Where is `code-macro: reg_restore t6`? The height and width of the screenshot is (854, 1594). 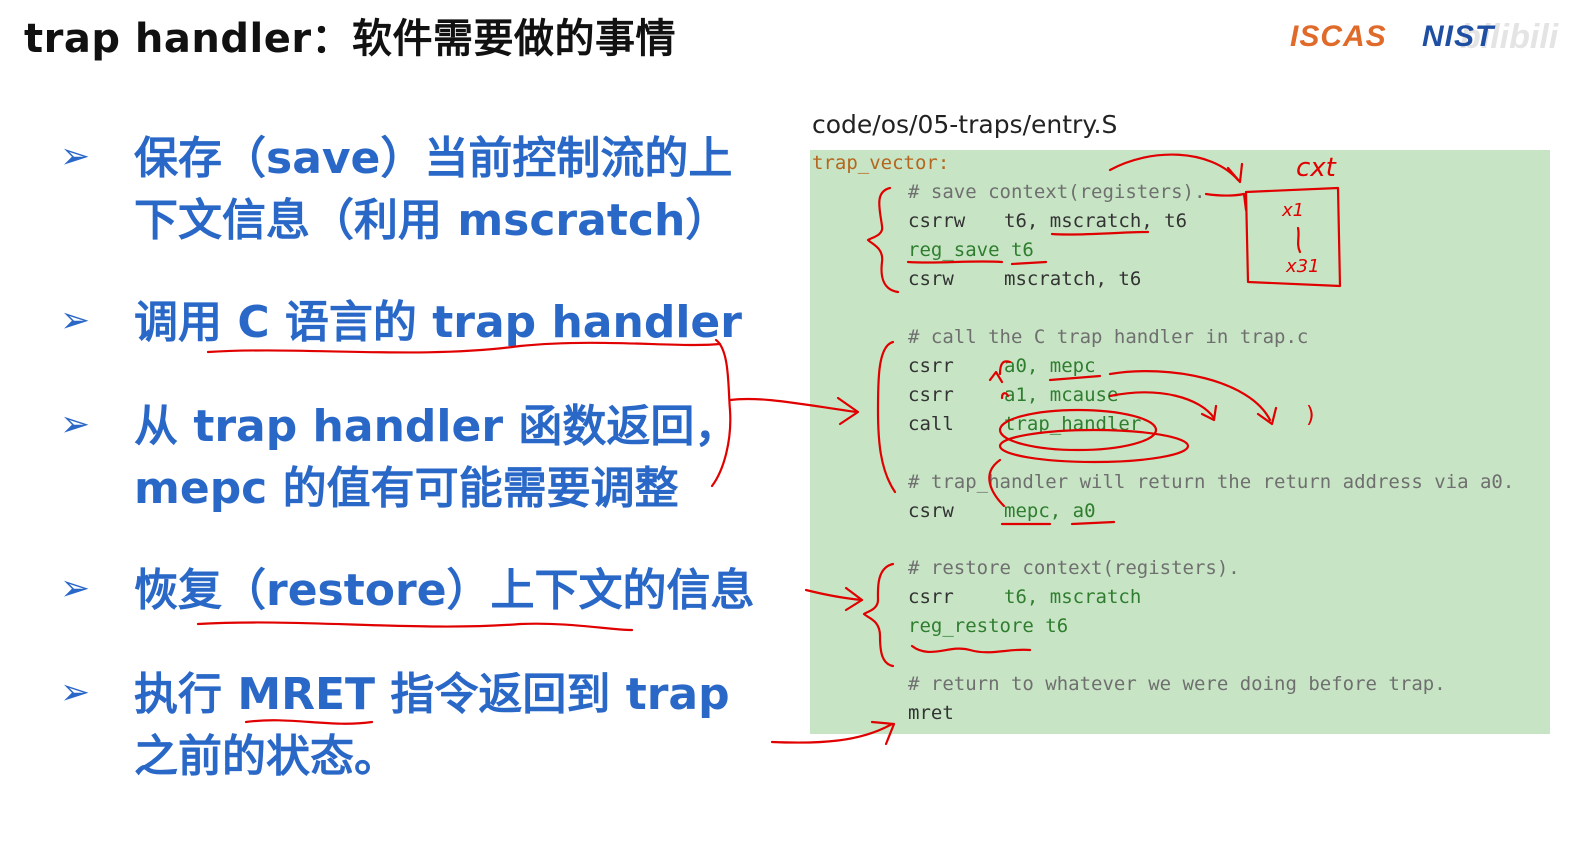 code-macro: reg_restore t6 is located at coordinates (988, 626).